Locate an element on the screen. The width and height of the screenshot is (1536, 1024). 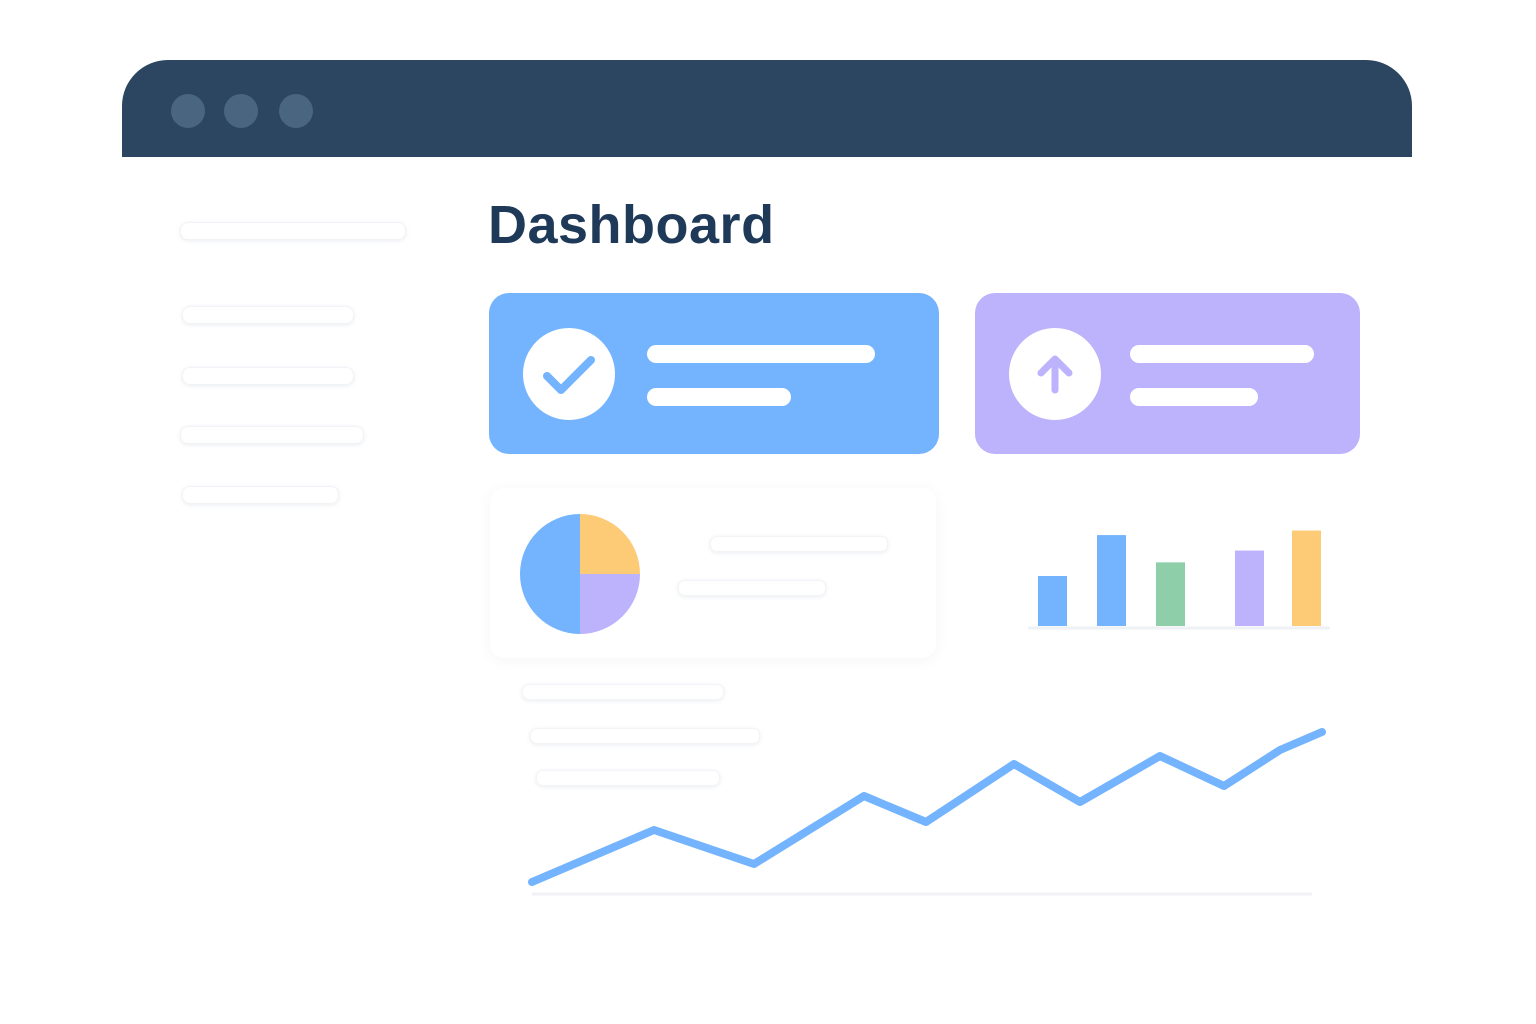
check-icon-circle is located at coordinates (569, 374).